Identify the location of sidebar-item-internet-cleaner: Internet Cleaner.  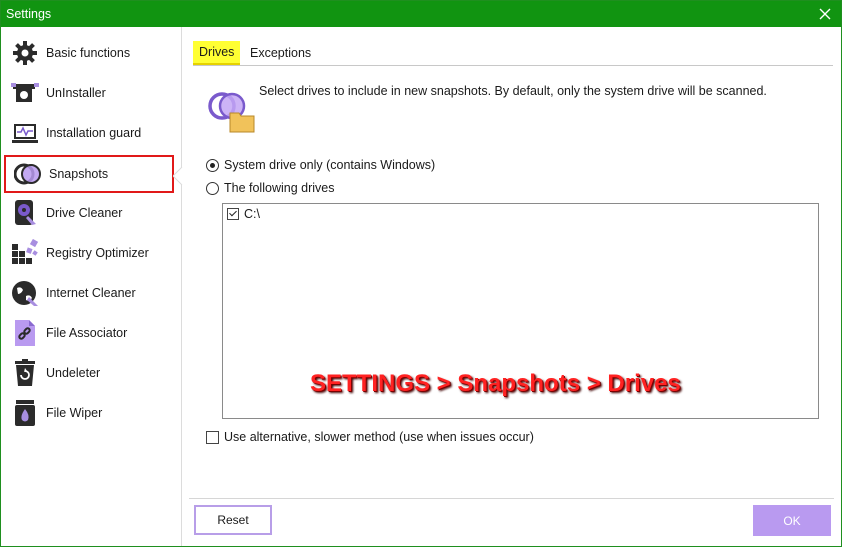
(87, 293).